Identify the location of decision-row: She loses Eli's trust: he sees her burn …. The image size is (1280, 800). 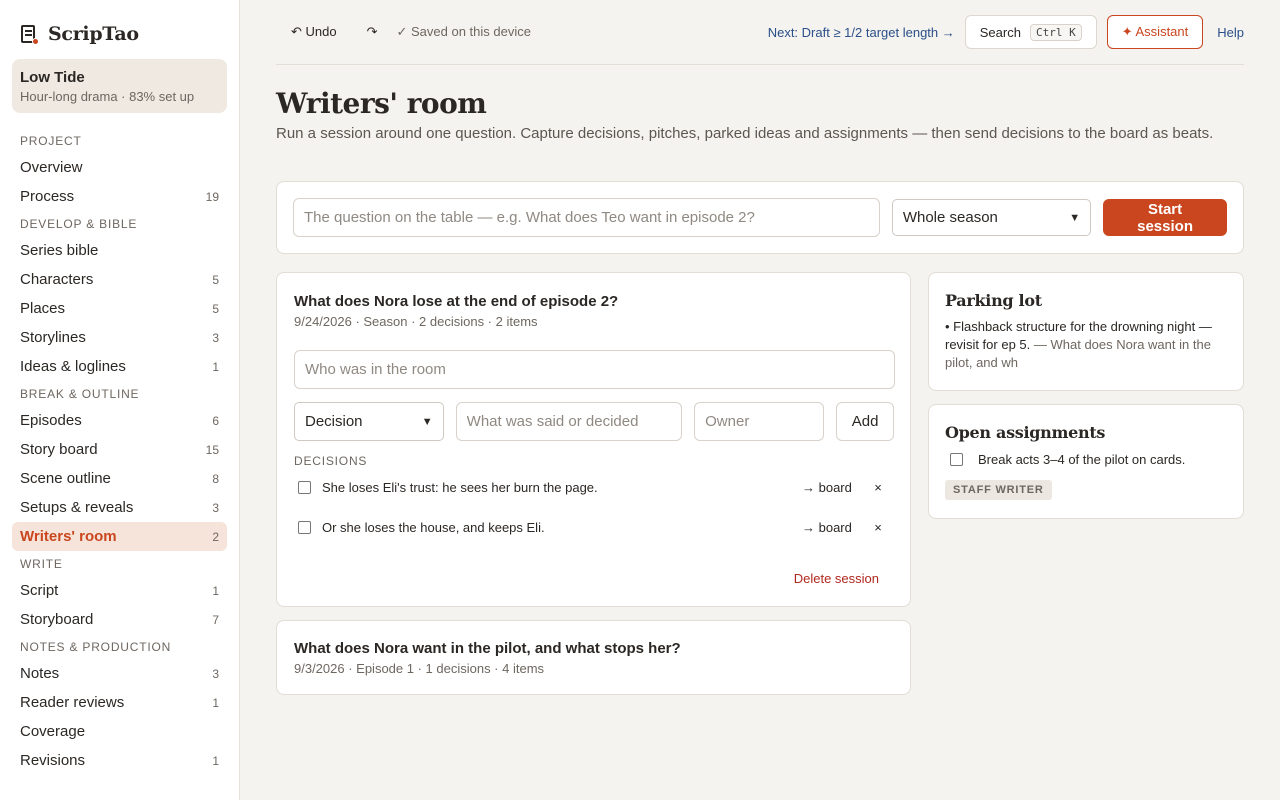
(594, 487).